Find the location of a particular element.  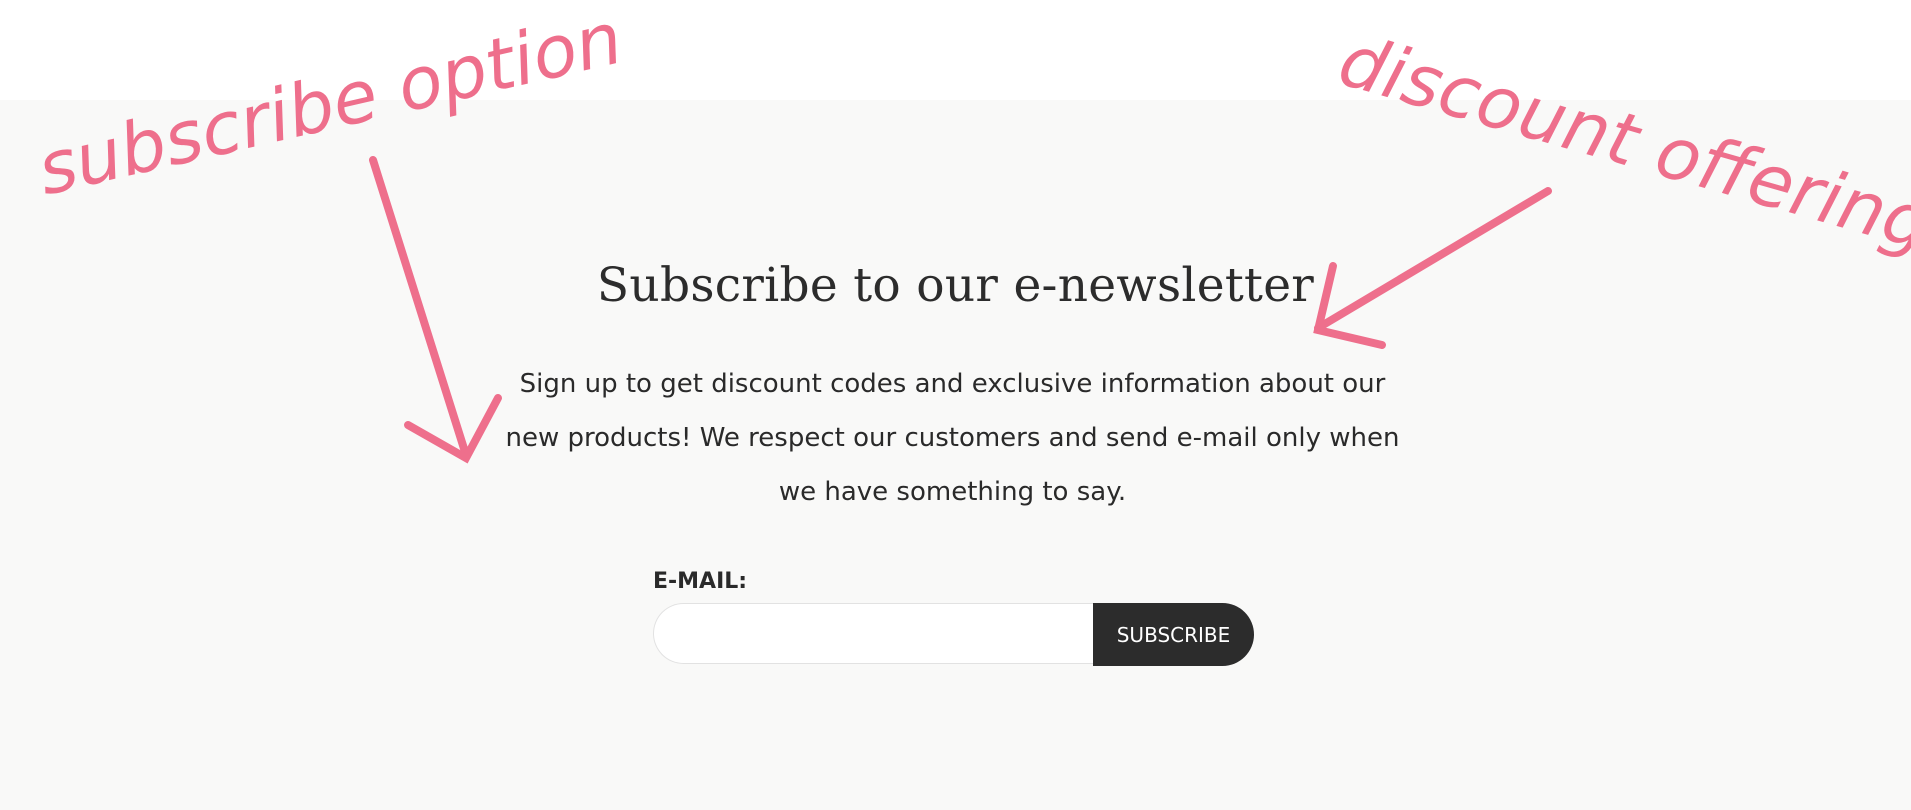

email-input is located at coordinates (888, 633).